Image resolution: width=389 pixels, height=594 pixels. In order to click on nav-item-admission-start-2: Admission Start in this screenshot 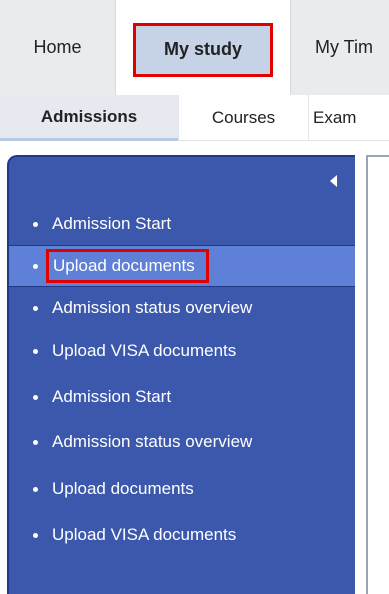, I will do `click(182, 397)`.